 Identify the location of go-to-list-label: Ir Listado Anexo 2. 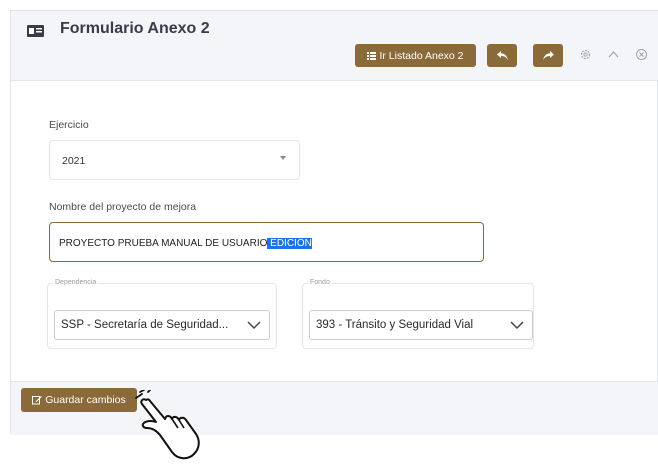
(421, 55).